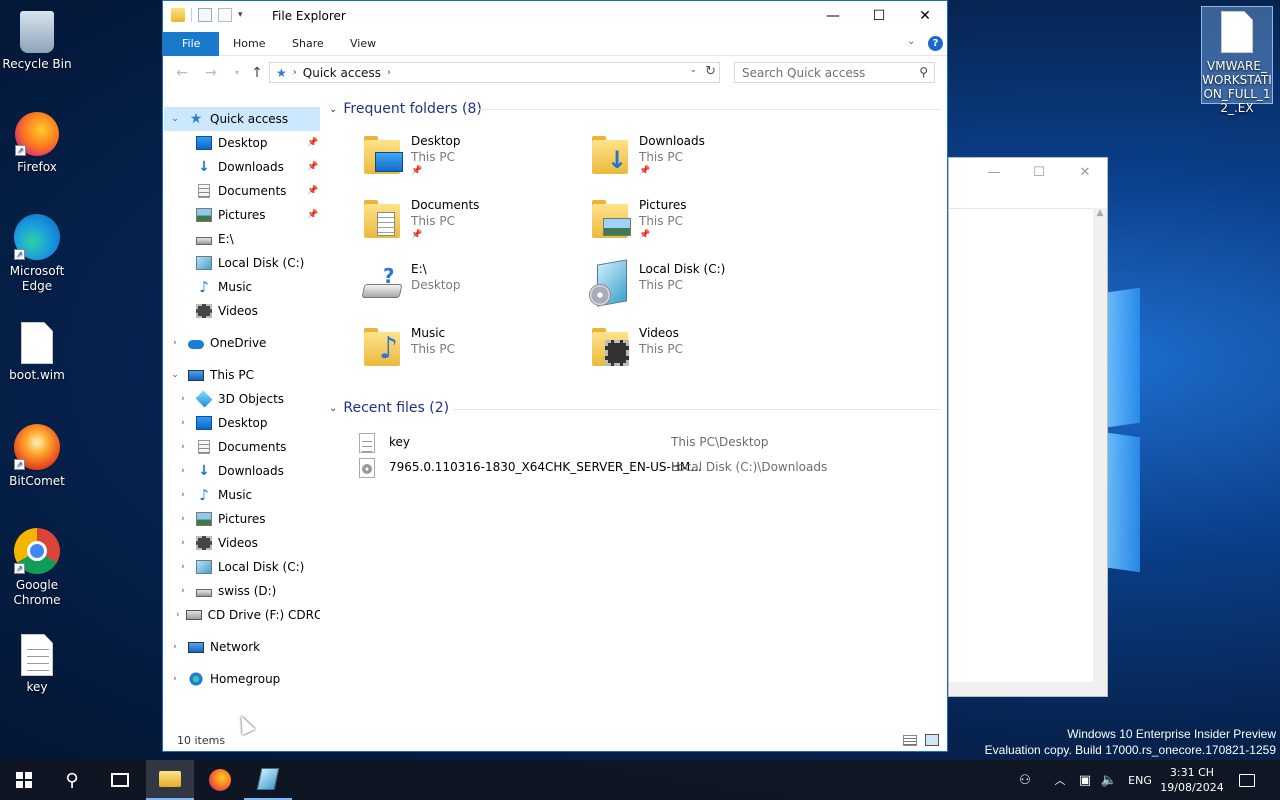  I want to click on vertical-scrollbar: ▲, so click(1100, 445).